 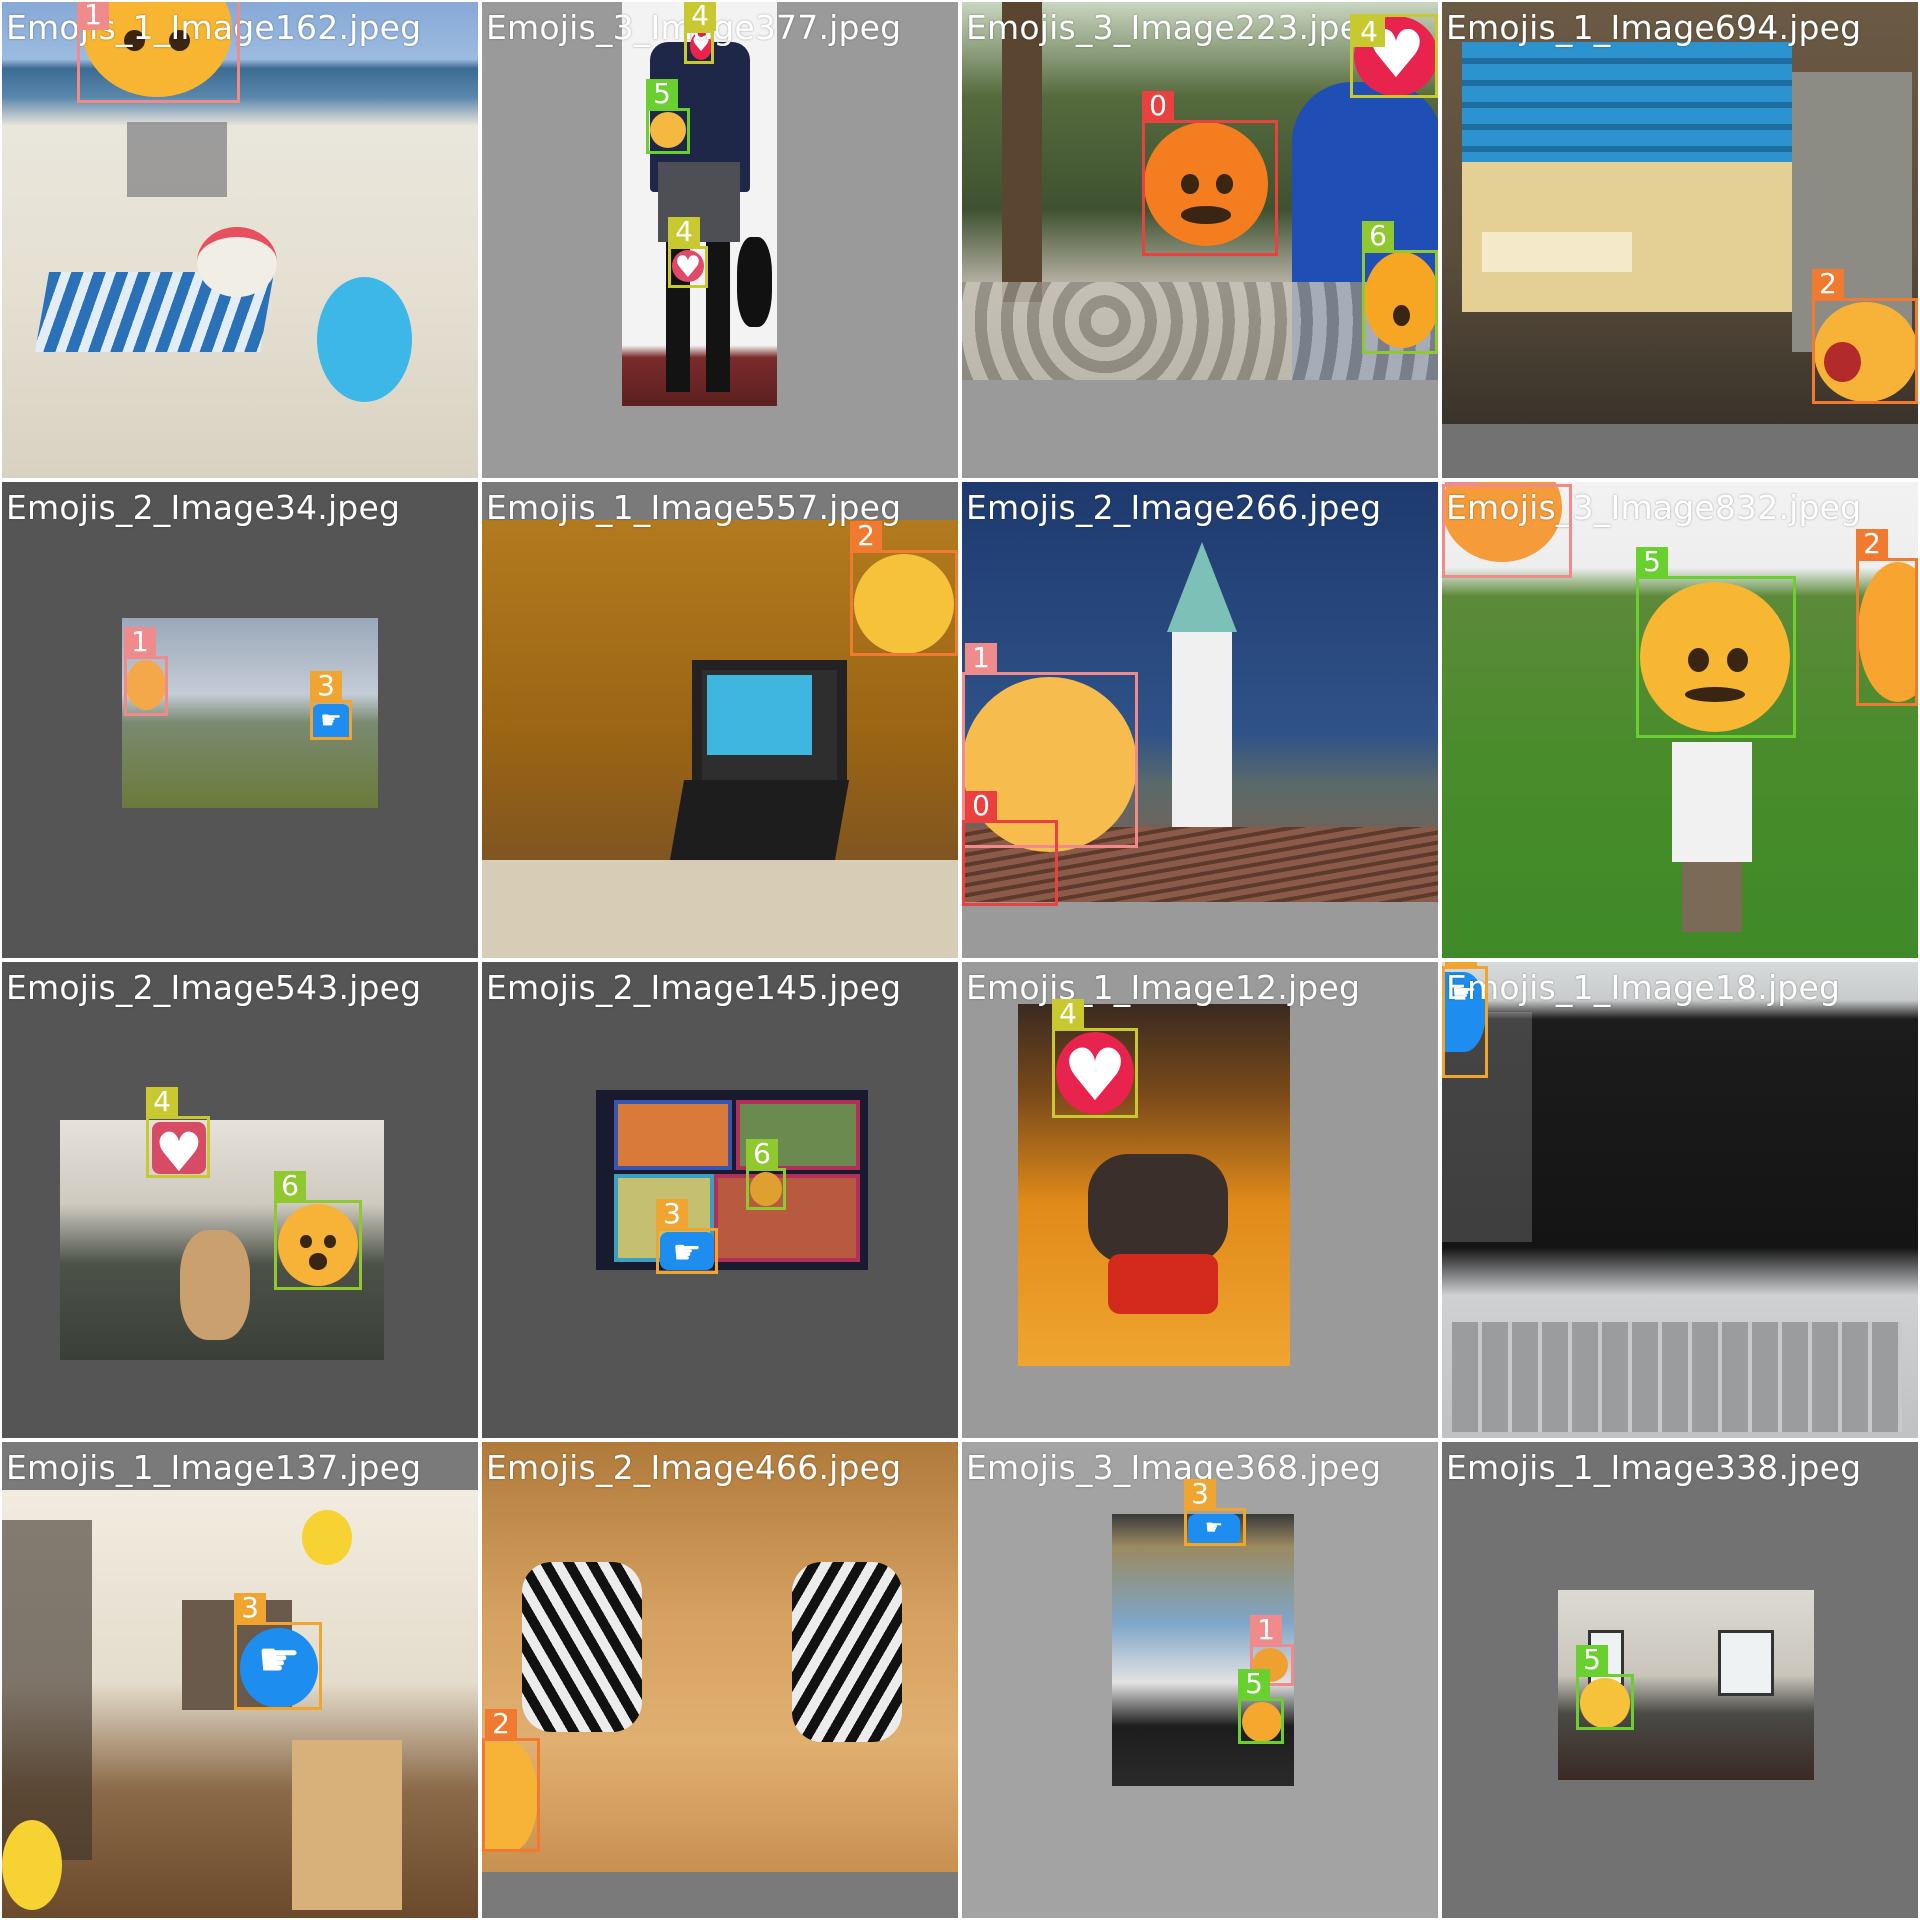 I want to click on tile-0: Emojis_1_Image162.jpeg 1, so click(x=240, y=240).